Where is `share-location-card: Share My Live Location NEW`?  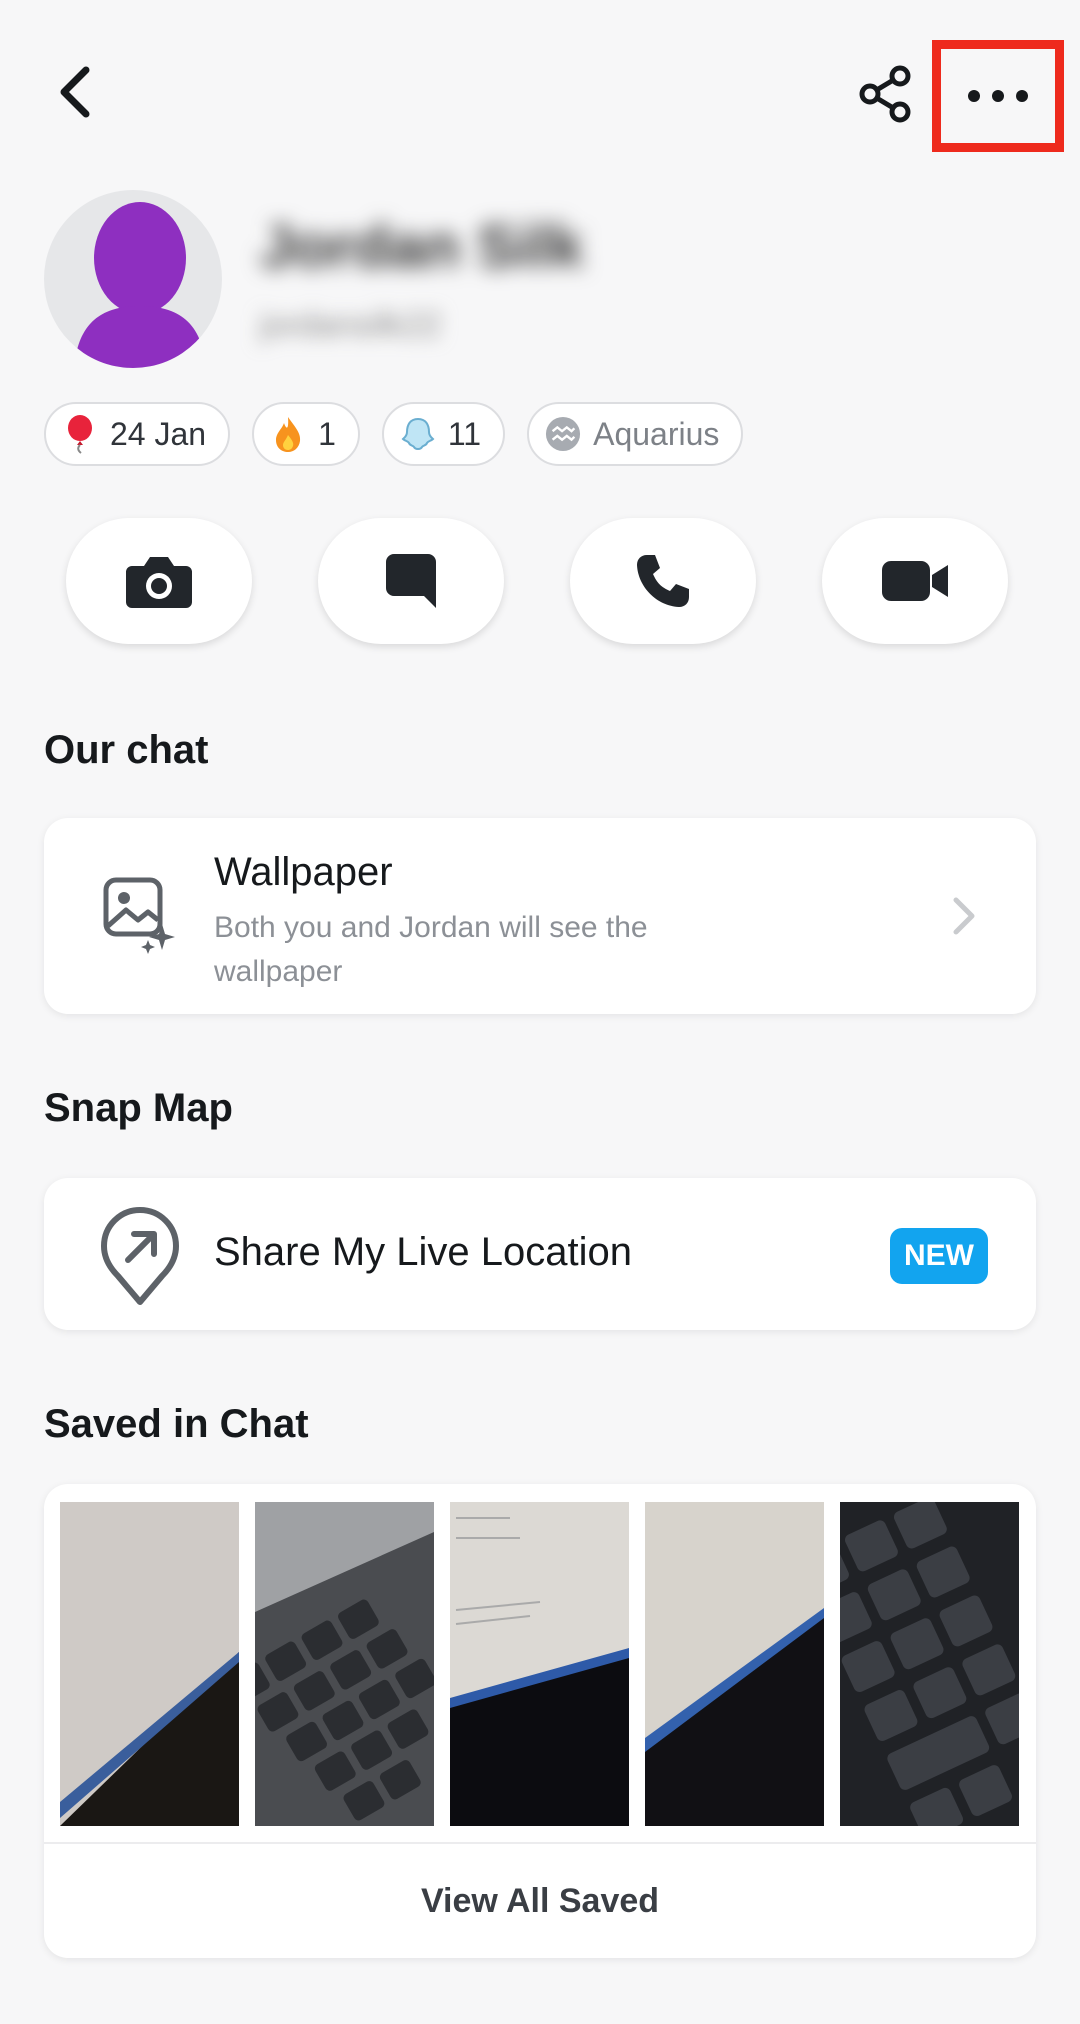
share-location-card: Share My Live Location NEW is located at coordinates (540, 1254).